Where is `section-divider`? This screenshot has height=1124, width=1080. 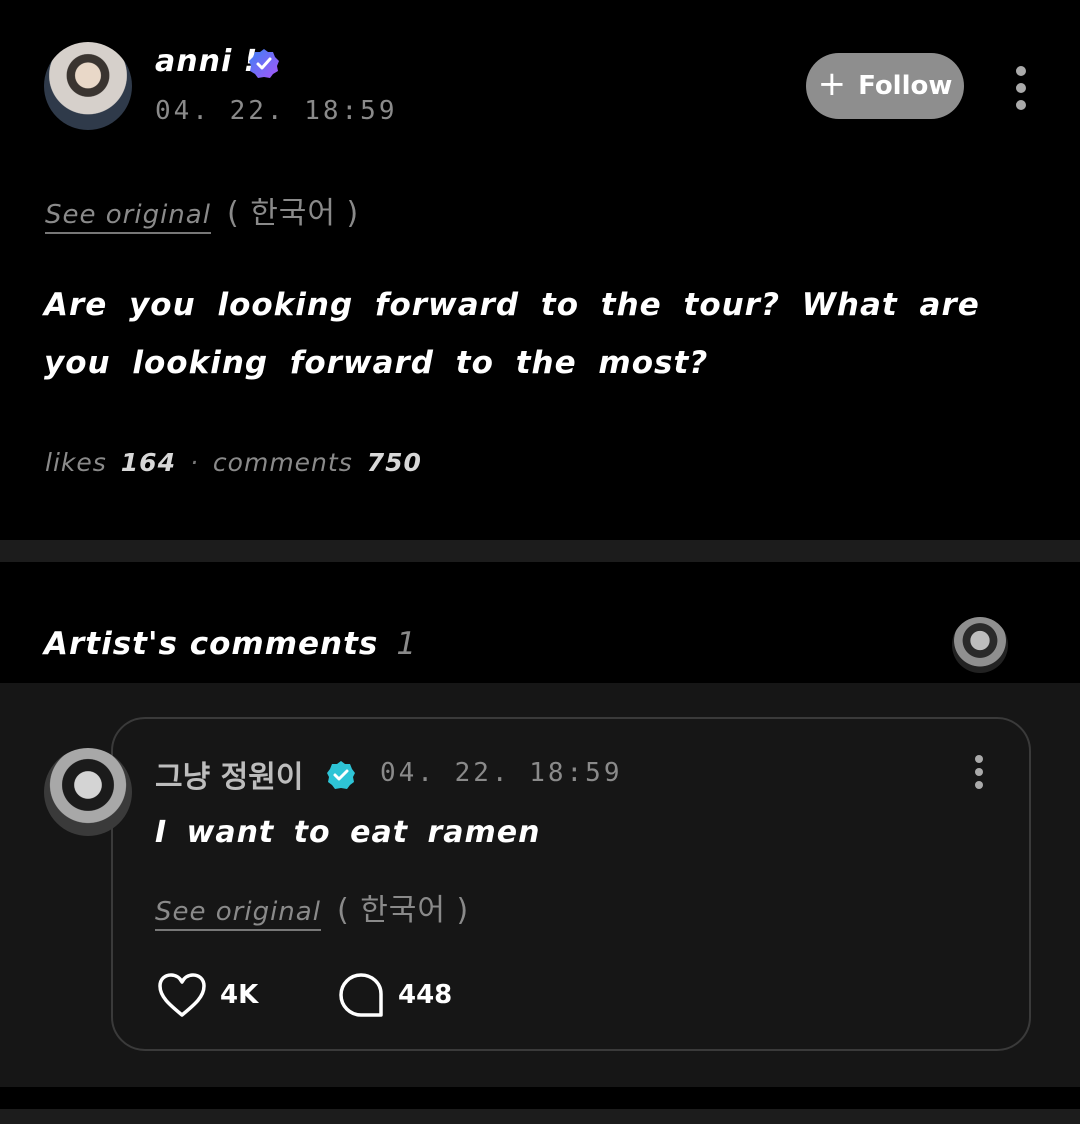
section-divider is located at coordinates (540, 551).